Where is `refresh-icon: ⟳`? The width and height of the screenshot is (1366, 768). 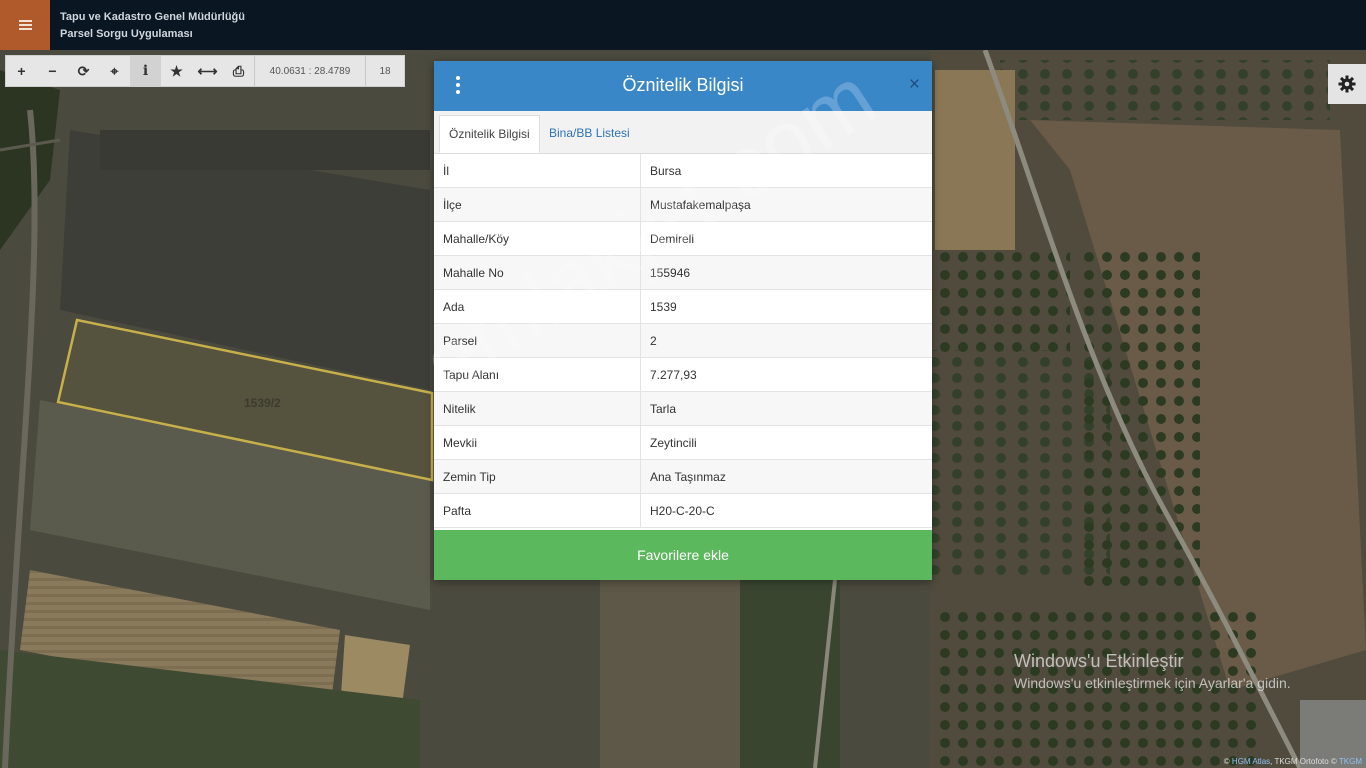
refresh-icon: ⟳ is located at coordinates (83, 70).